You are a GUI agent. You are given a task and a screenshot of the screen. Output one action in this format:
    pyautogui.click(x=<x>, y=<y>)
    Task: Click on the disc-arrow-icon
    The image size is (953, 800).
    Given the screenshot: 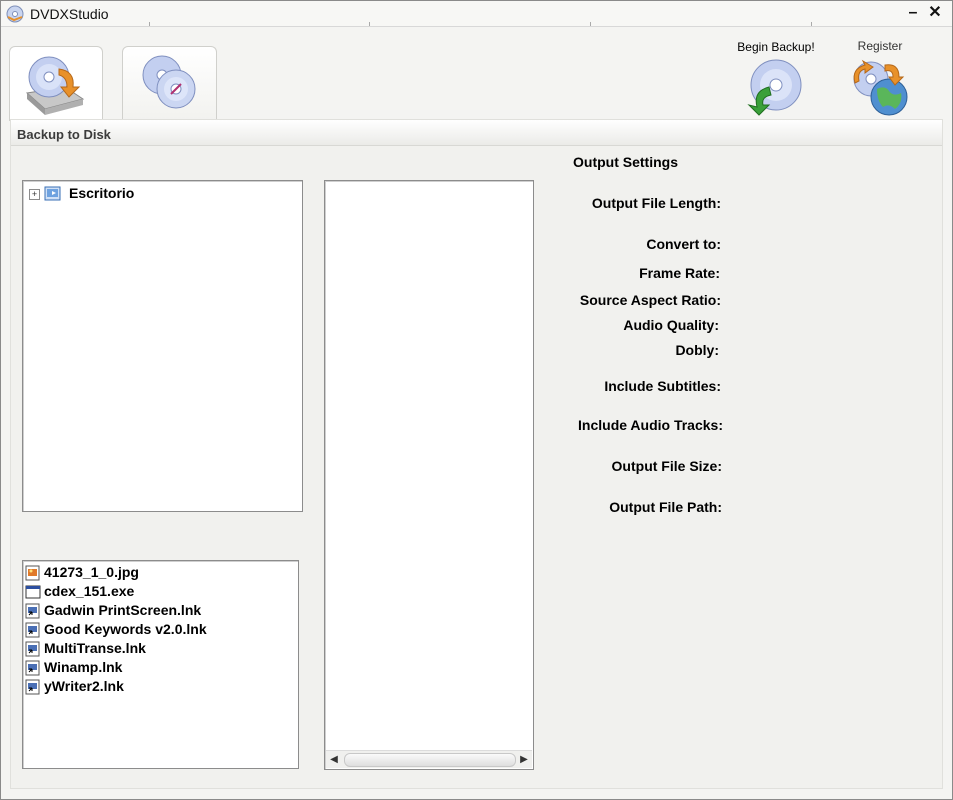 What is the action you would take?
    pyautogui.click(x=774, y=87)
    